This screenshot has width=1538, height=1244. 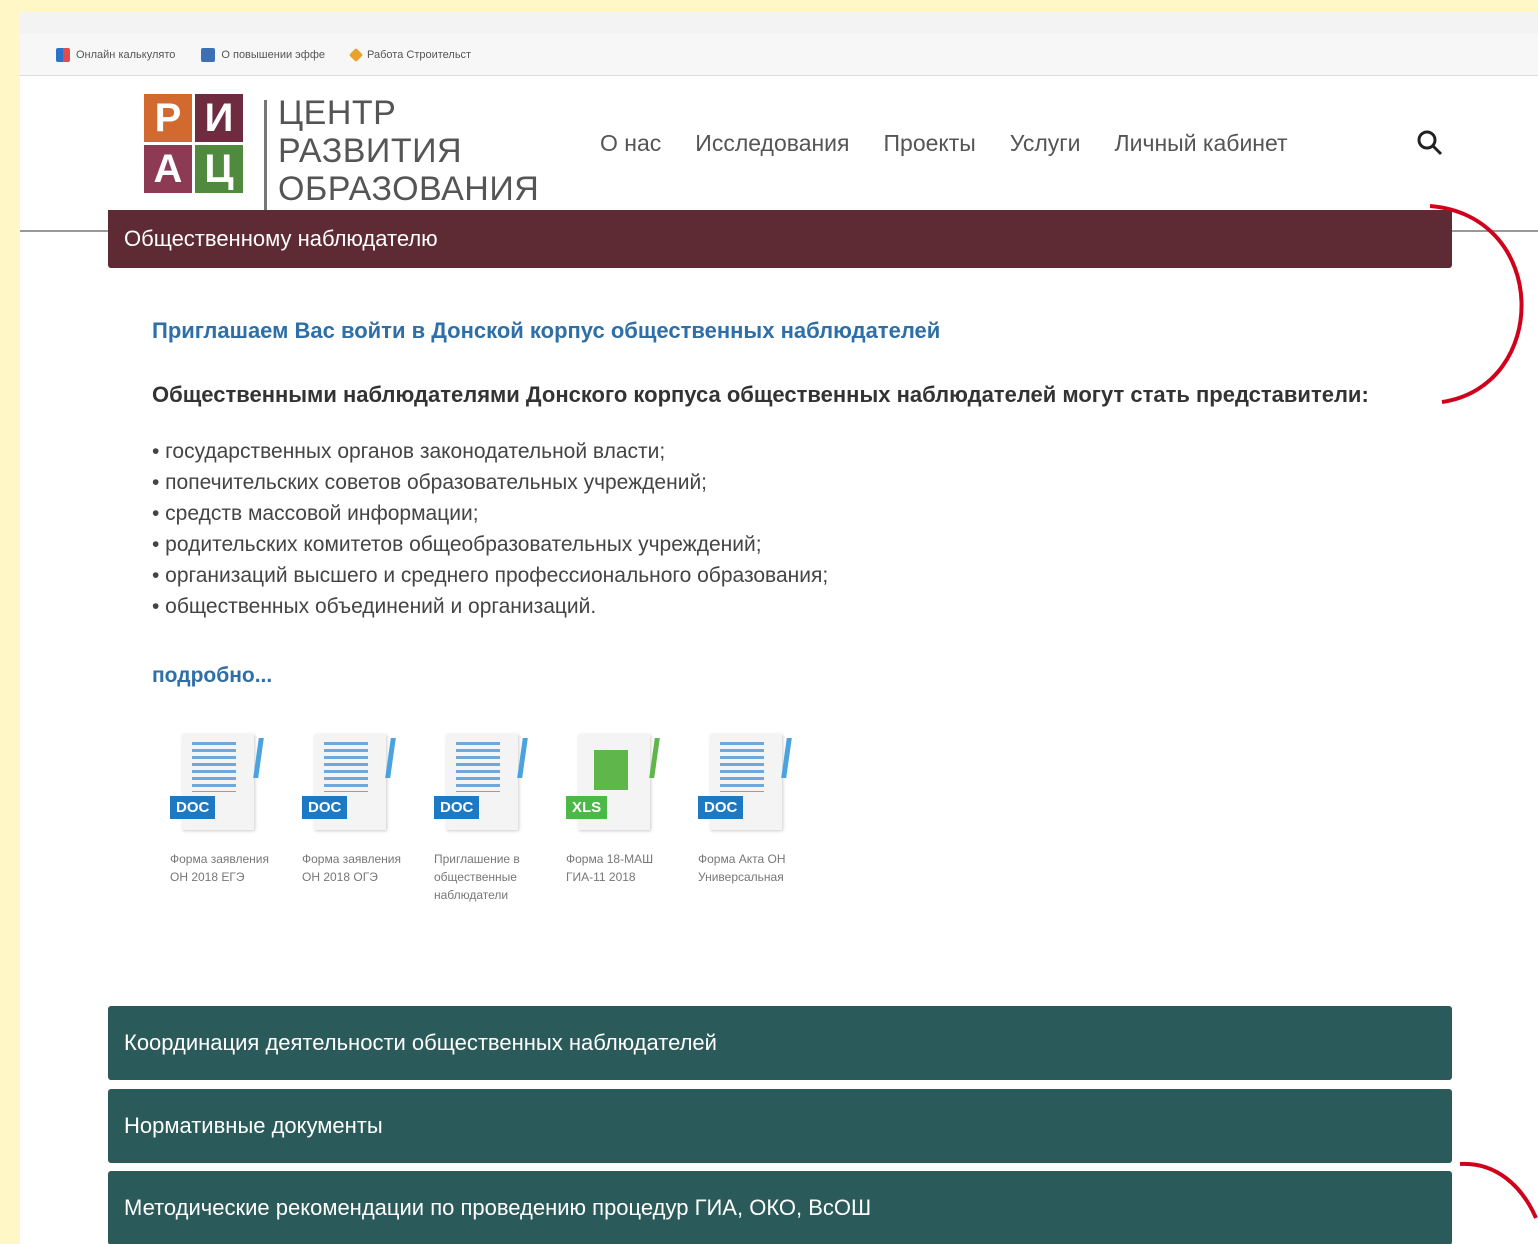 I want to click on file-name: Форма заявления ОН 2018 ЕГЭ, so click(x=228, y=868).